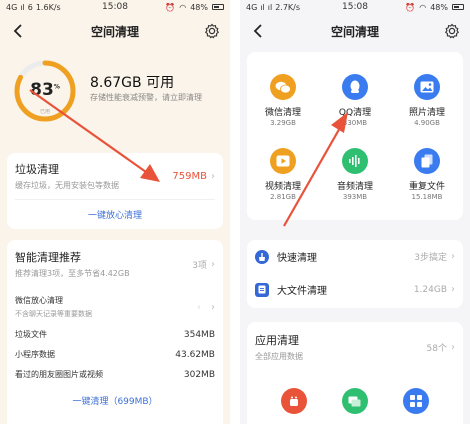  What do you see at coordinates (430, 289) in the screenshot?
I see `large-file-clean-value: 1.24GB` at bounding box center [430, 289].